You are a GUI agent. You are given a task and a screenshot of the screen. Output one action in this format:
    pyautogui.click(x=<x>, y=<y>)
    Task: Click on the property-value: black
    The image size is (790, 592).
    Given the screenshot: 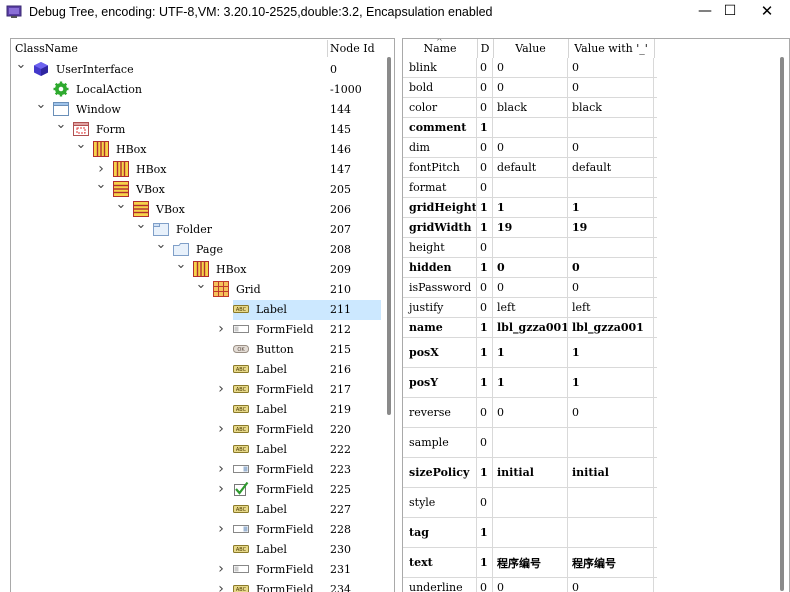 What is the action you would take?
    pyautogui.click(x=530, y=107)
    